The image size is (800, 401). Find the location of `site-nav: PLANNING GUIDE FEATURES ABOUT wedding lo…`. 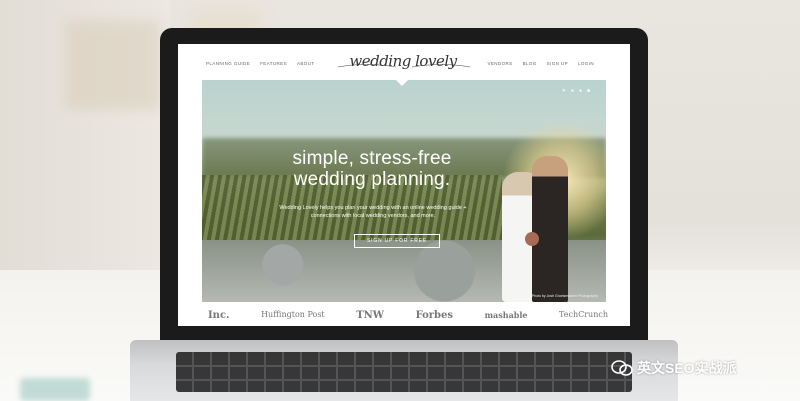

site-nav: PLANNING GUIDE FEATURES ABOUT wedding lo… is located at coordinates (404, 62).